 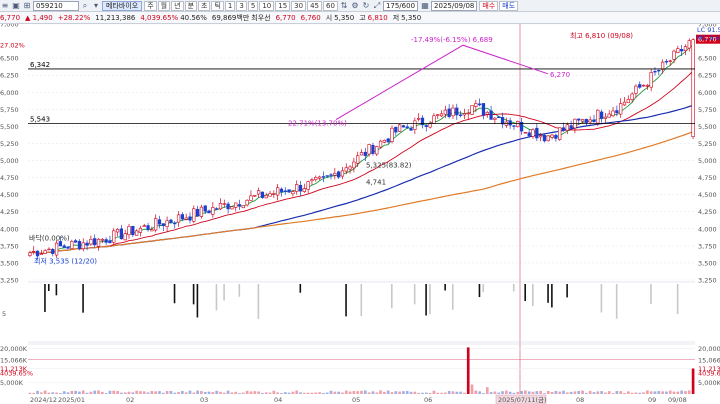 What do you see at coordinates (315, 5) in the screenshot?
I see `minute-45-button: 45` at bounding box center [315, 5].